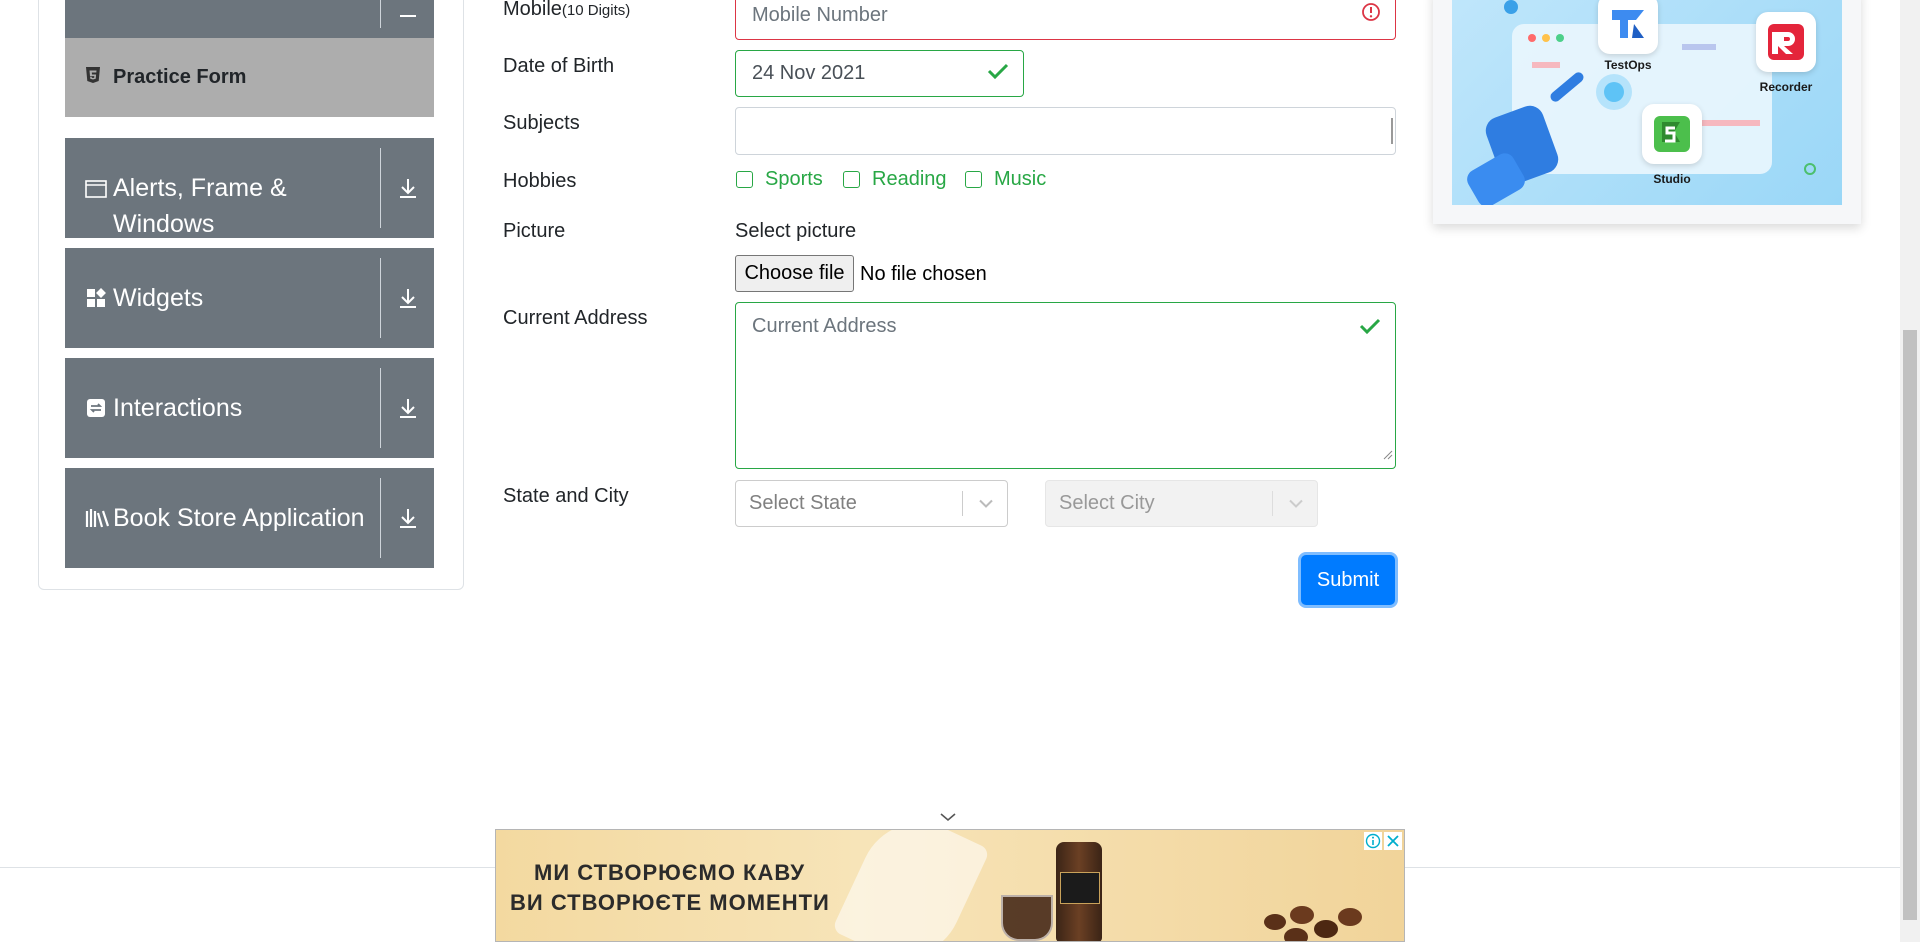 The height and width of the screenshot is (942, 1920). Describe the element at coordinates (1065, 20) in the screenshot. I see `mobile-input: Mobile Number` at that location.